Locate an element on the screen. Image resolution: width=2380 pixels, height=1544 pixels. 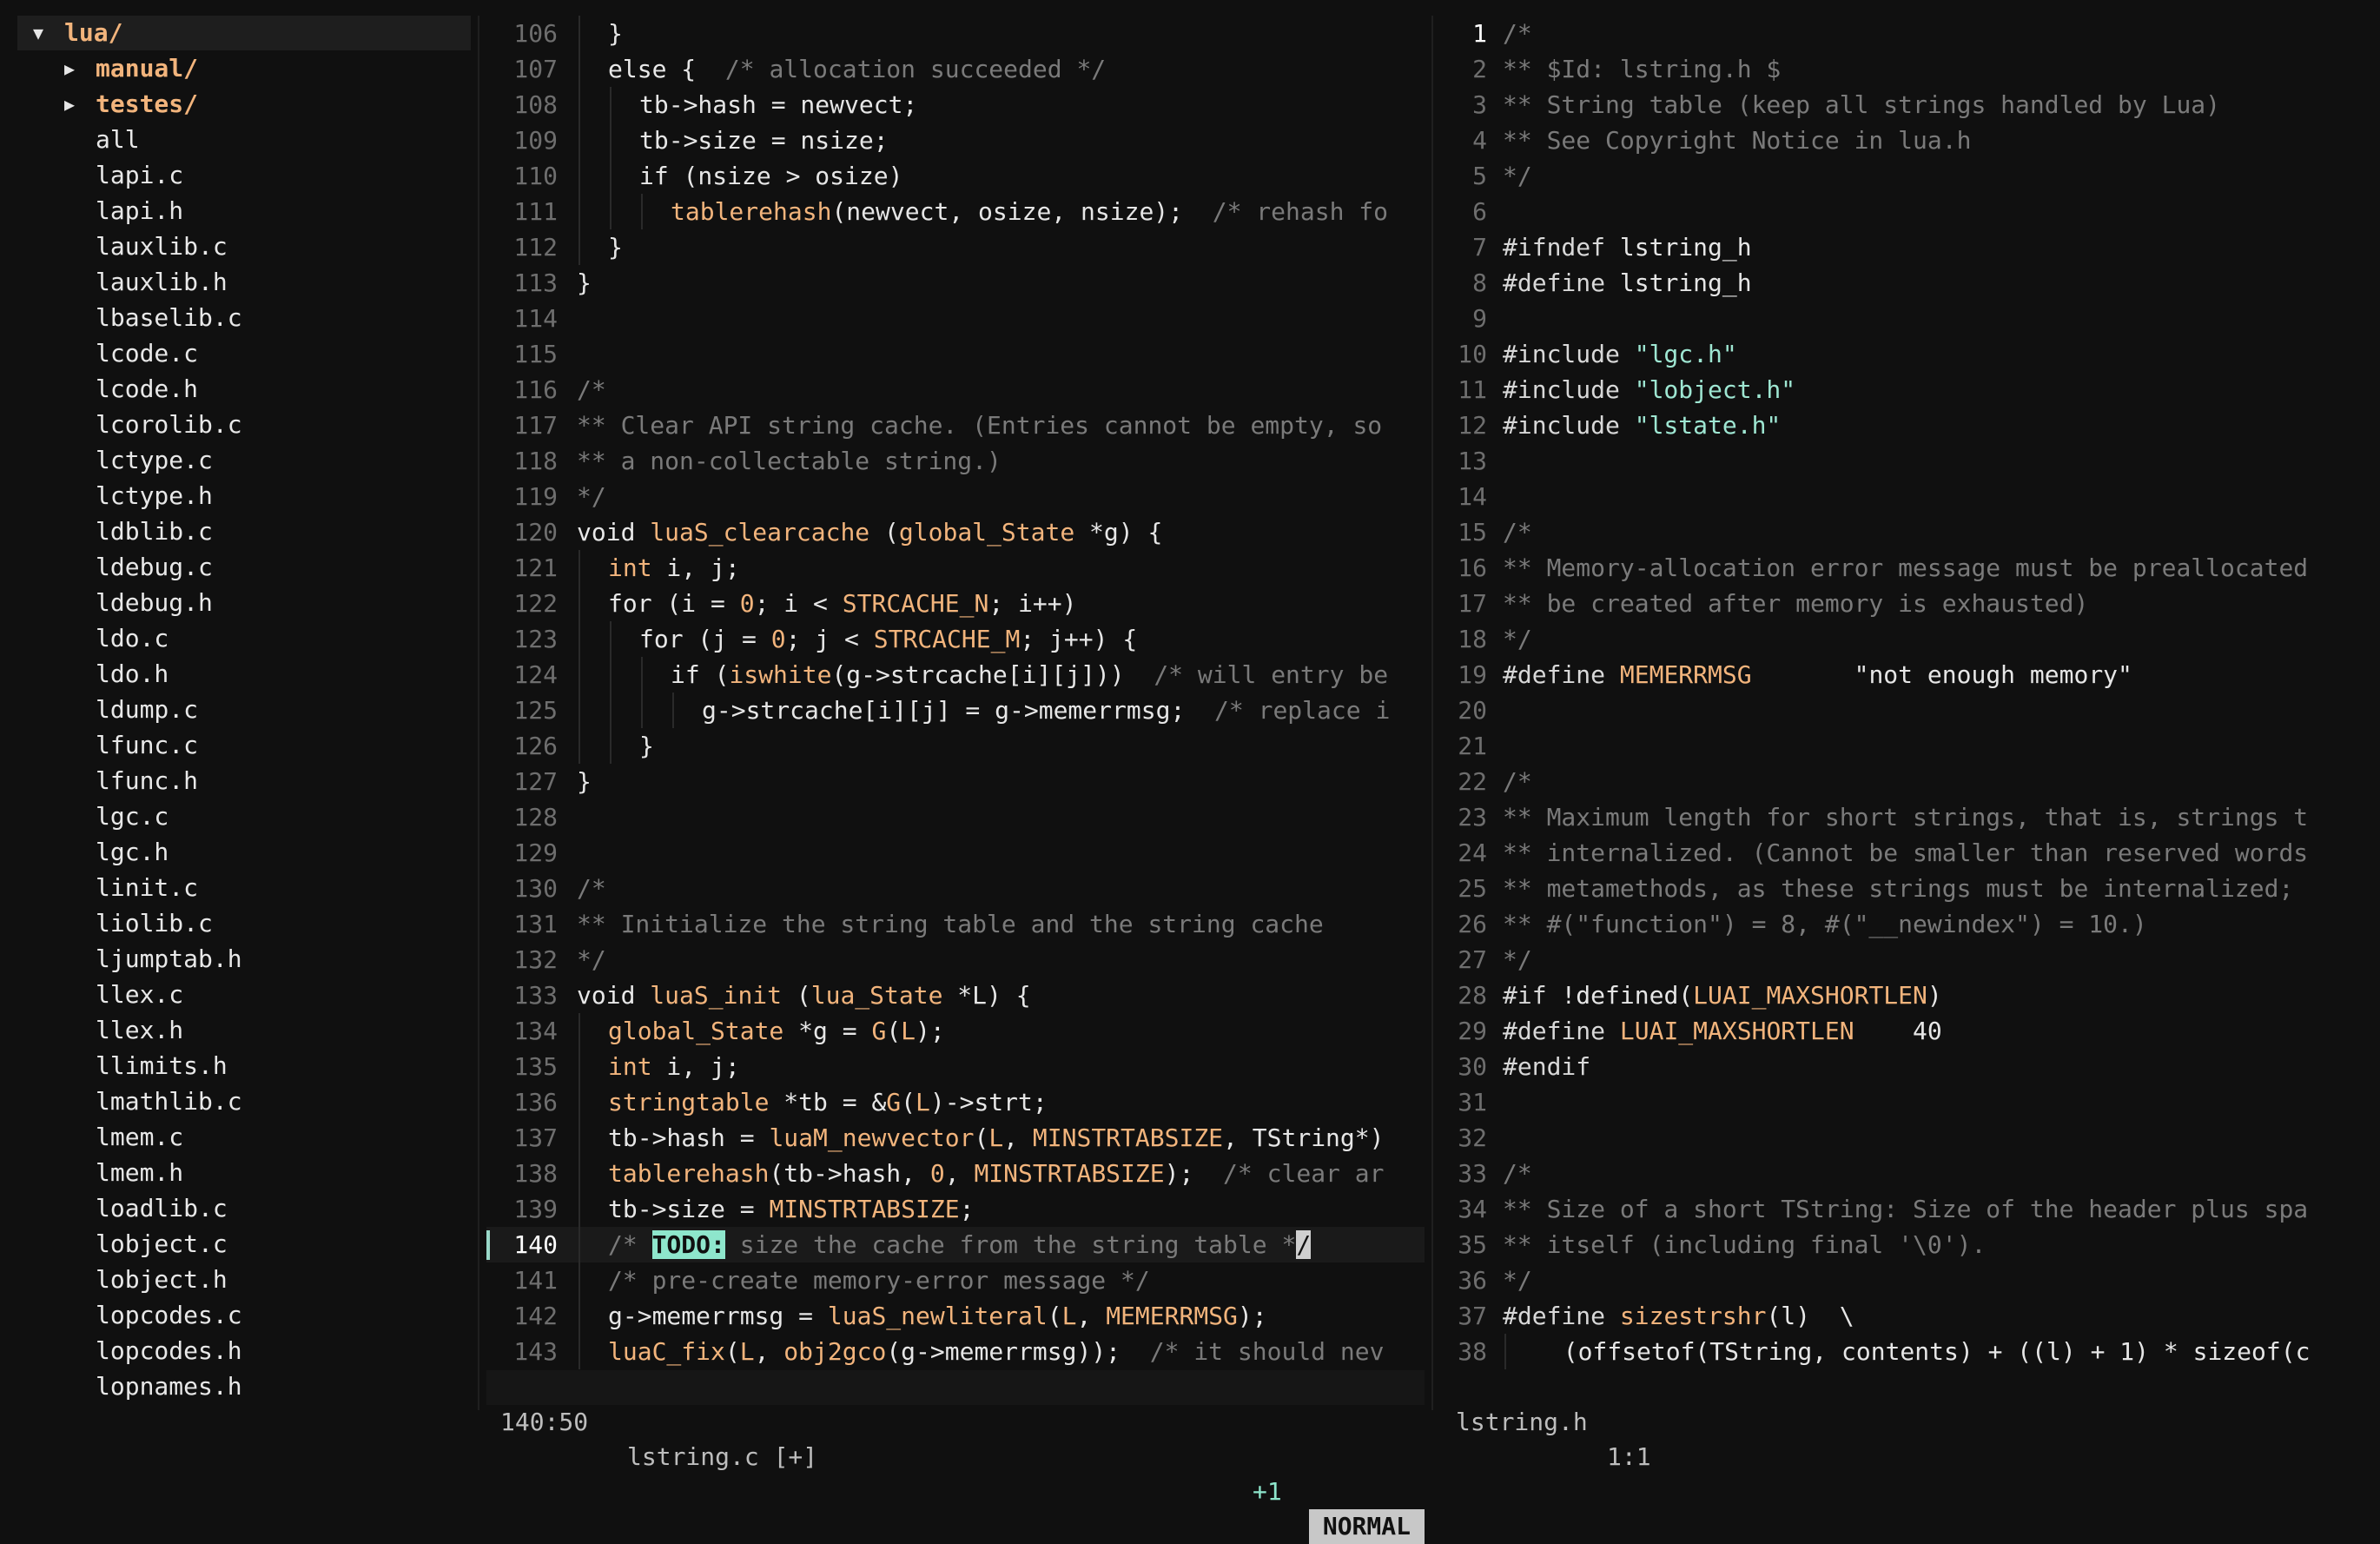
tree-file: ljumptab.h is located at coordinates (244, 959).